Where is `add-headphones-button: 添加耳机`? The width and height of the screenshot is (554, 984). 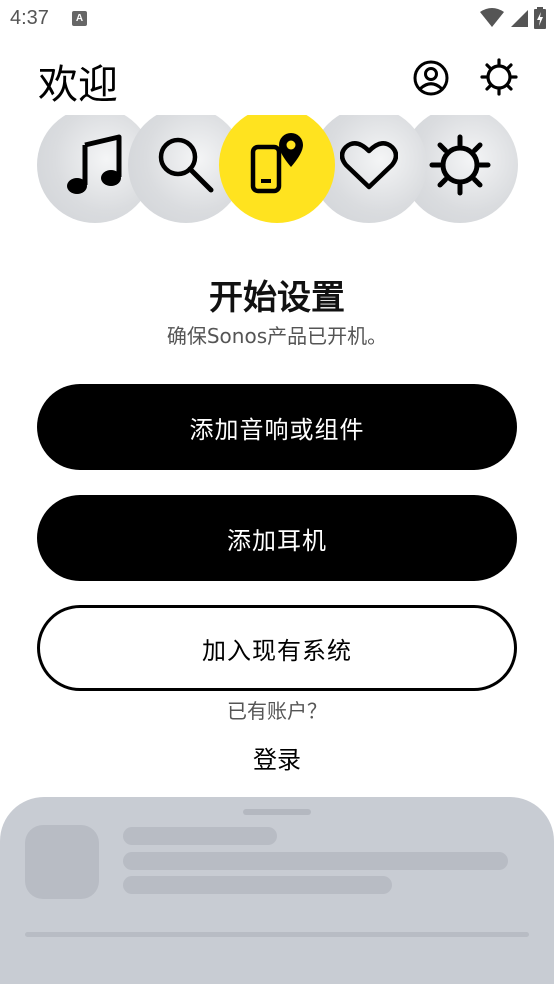 add-headphones-button: 添加耳机 is located at coordinates (277, 538).